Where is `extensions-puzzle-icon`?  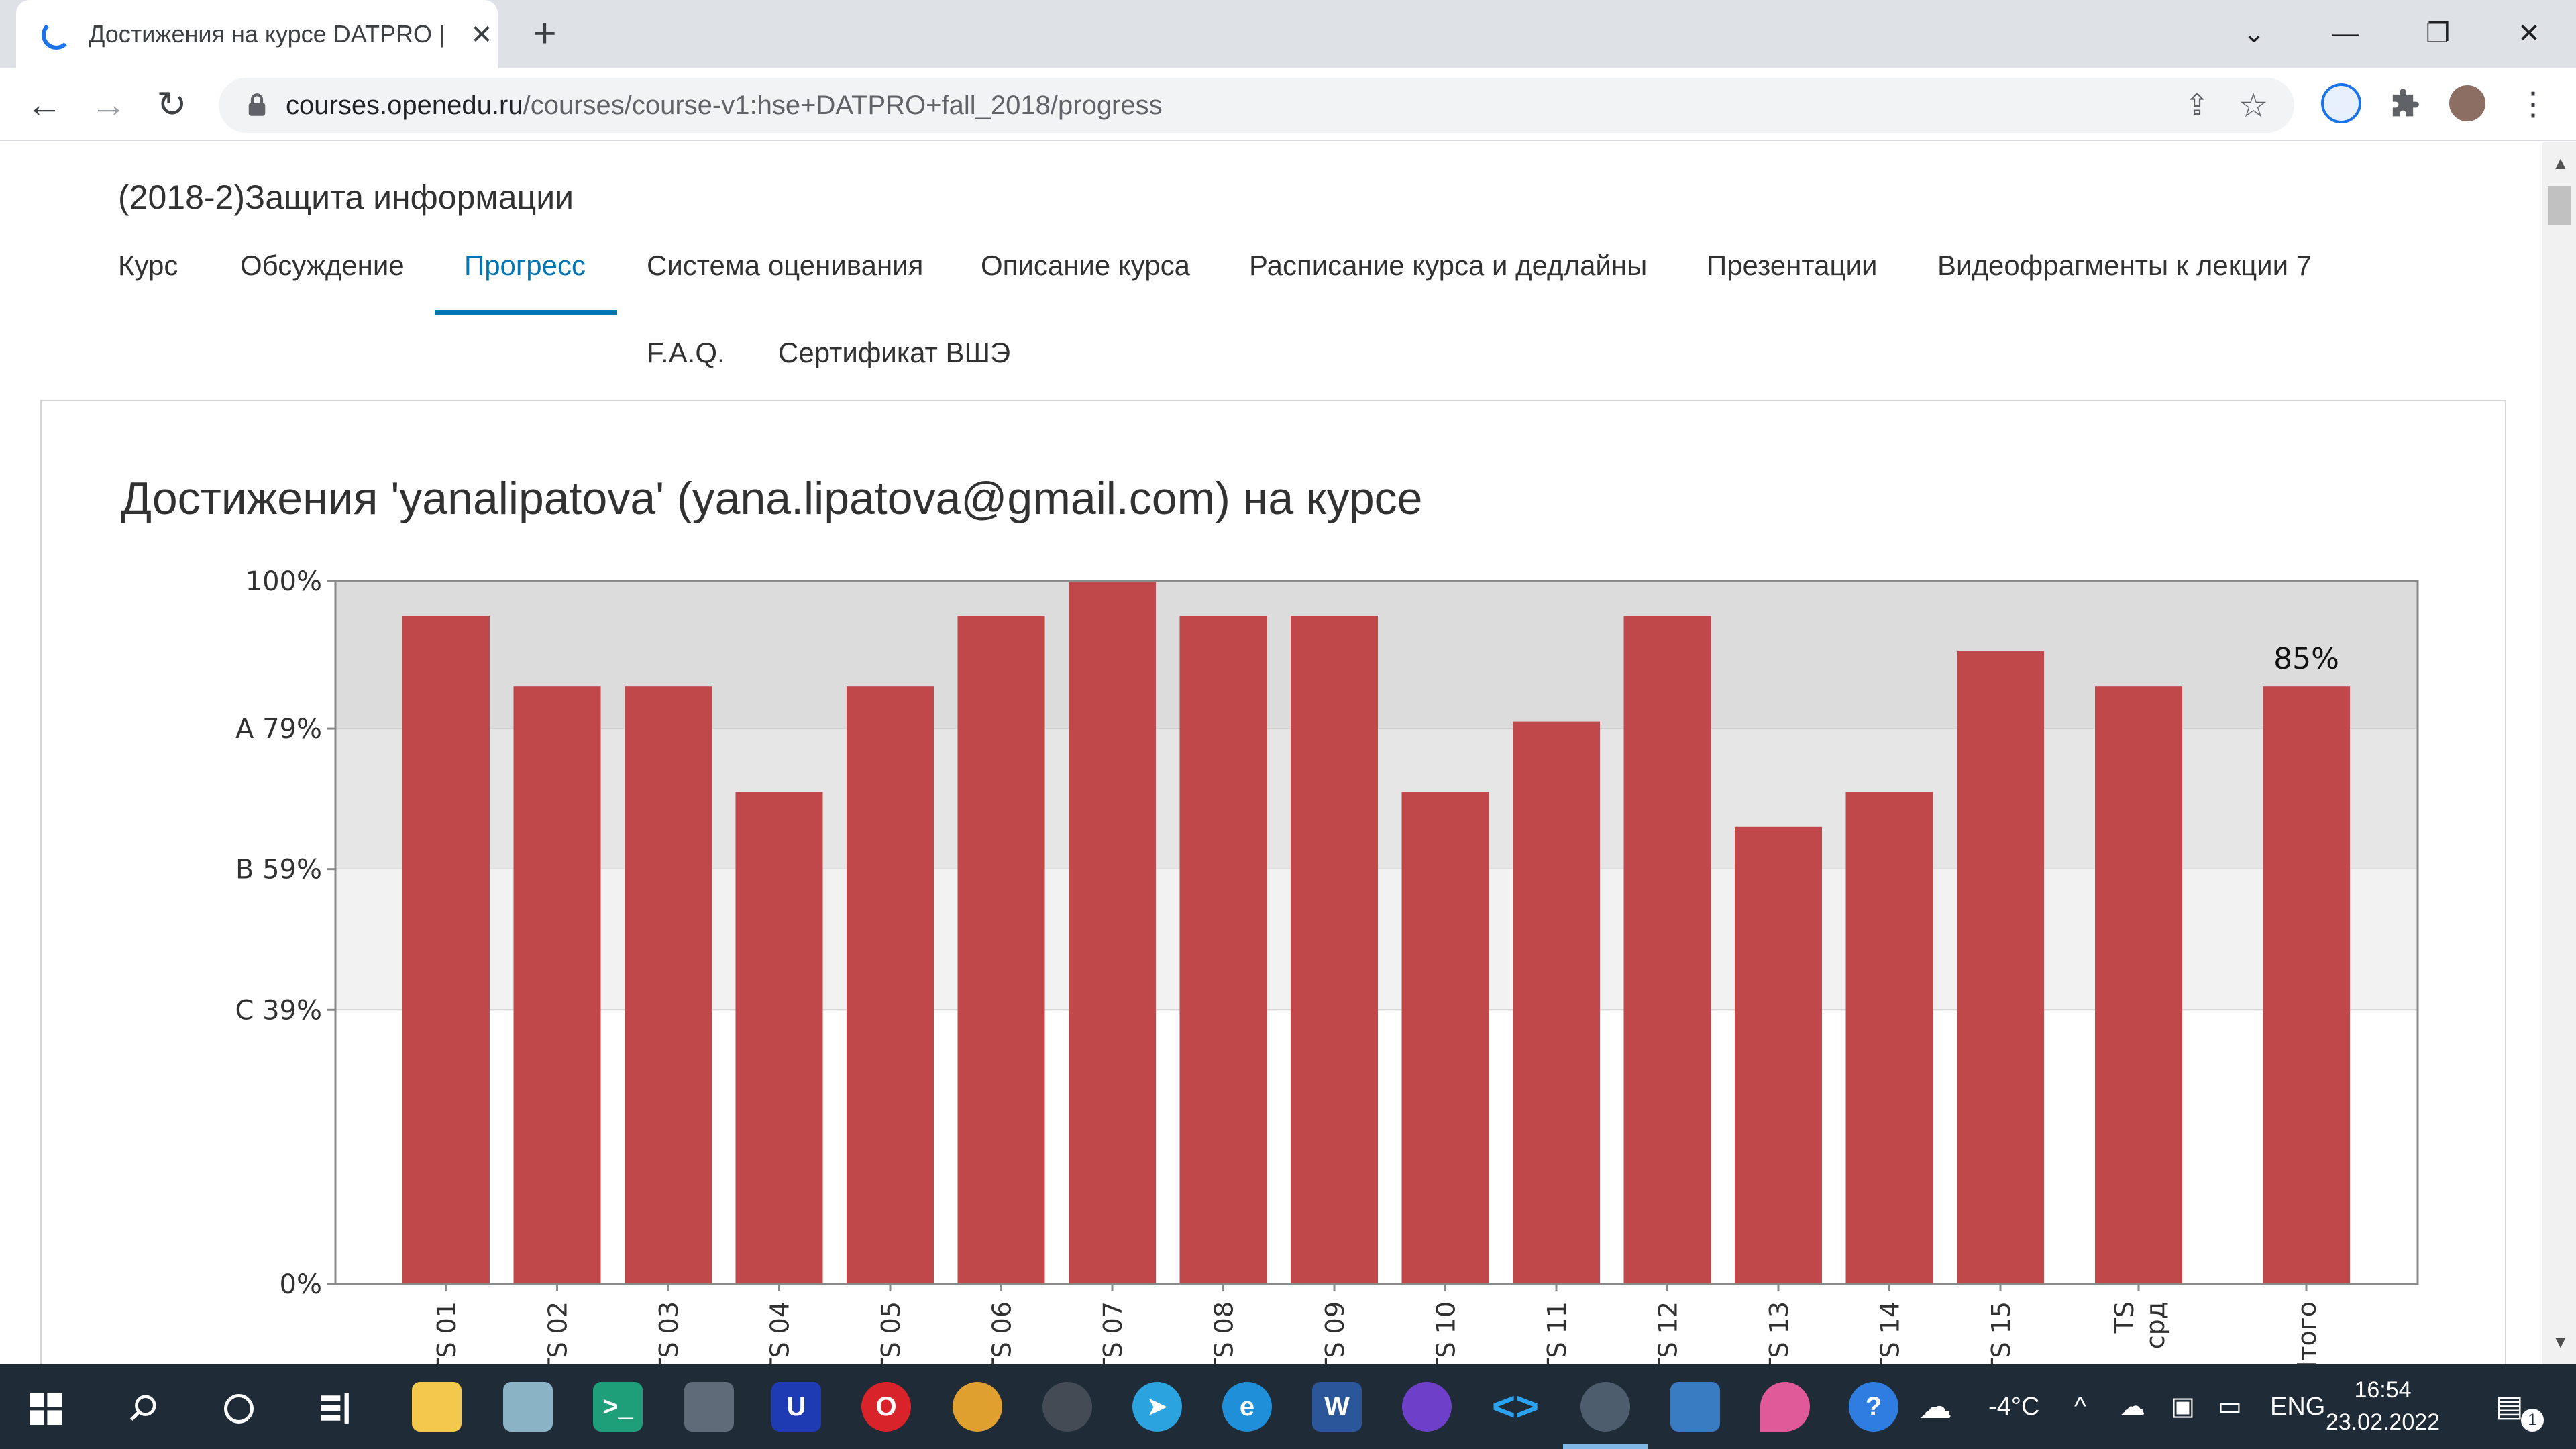 extensions-puzzle-icon is located at coordinates (2402, 104).